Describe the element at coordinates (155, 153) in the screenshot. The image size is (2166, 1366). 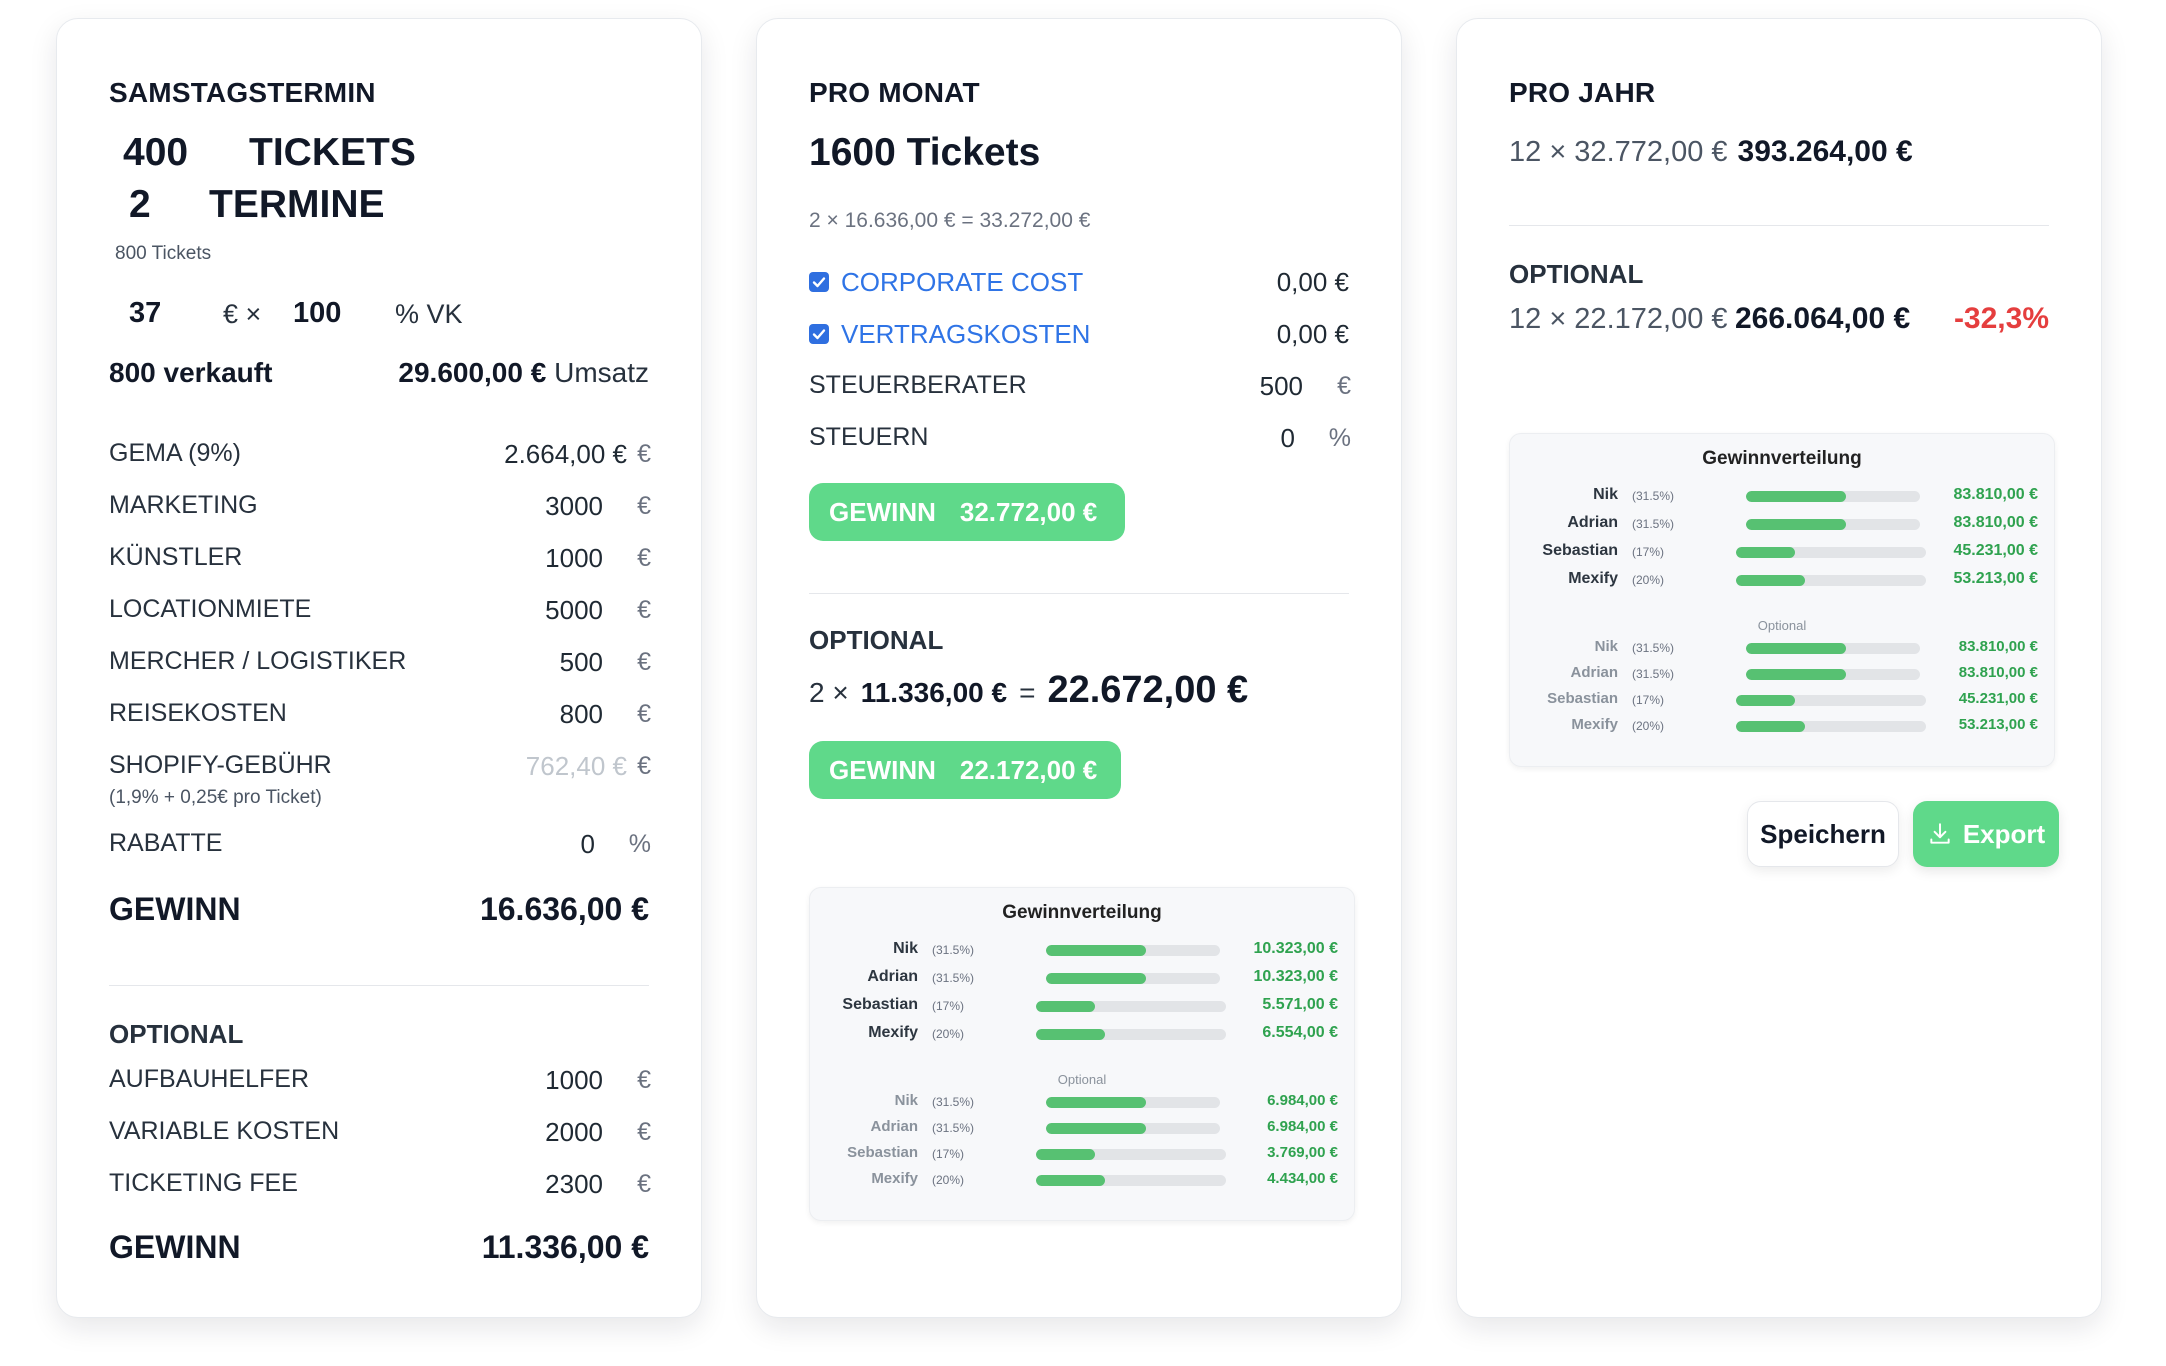
I see `tickets-count-input: 400` at that location.